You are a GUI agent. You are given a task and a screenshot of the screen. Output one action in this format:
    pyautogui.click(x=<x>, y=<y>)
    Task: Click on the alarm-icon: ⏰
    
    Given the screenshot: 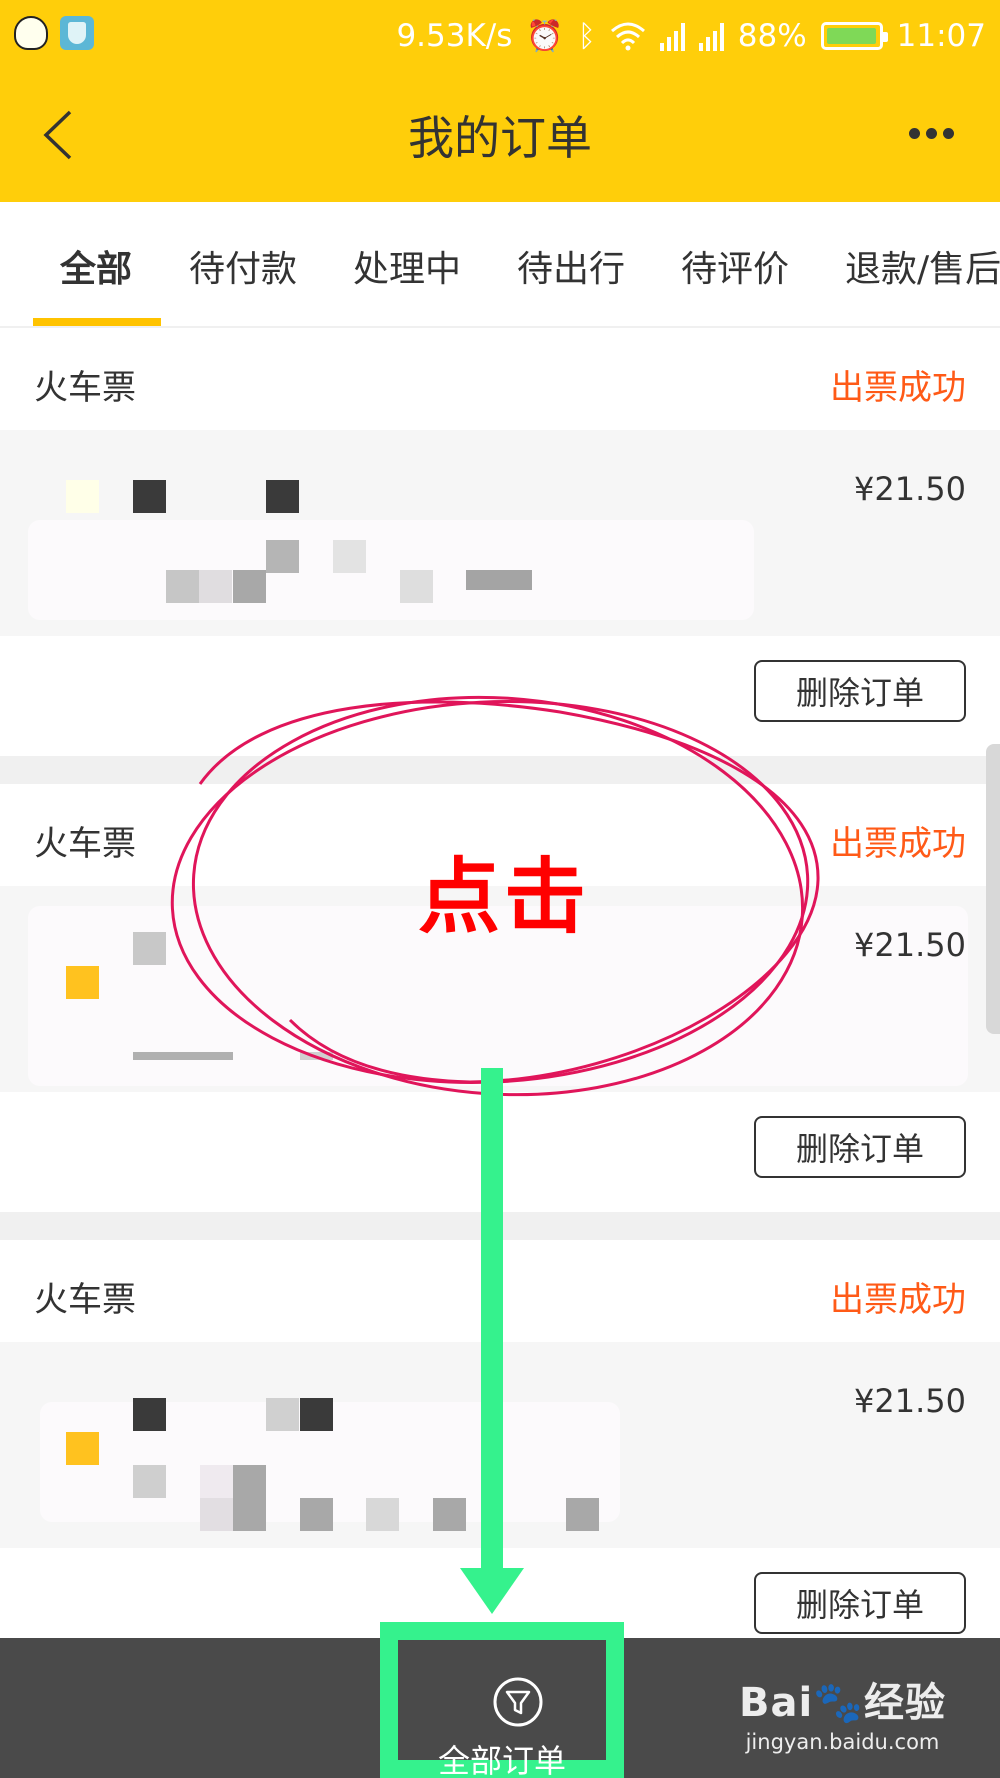 What is the action you would take?
    pyautogui.click(x=545, y=36)
    